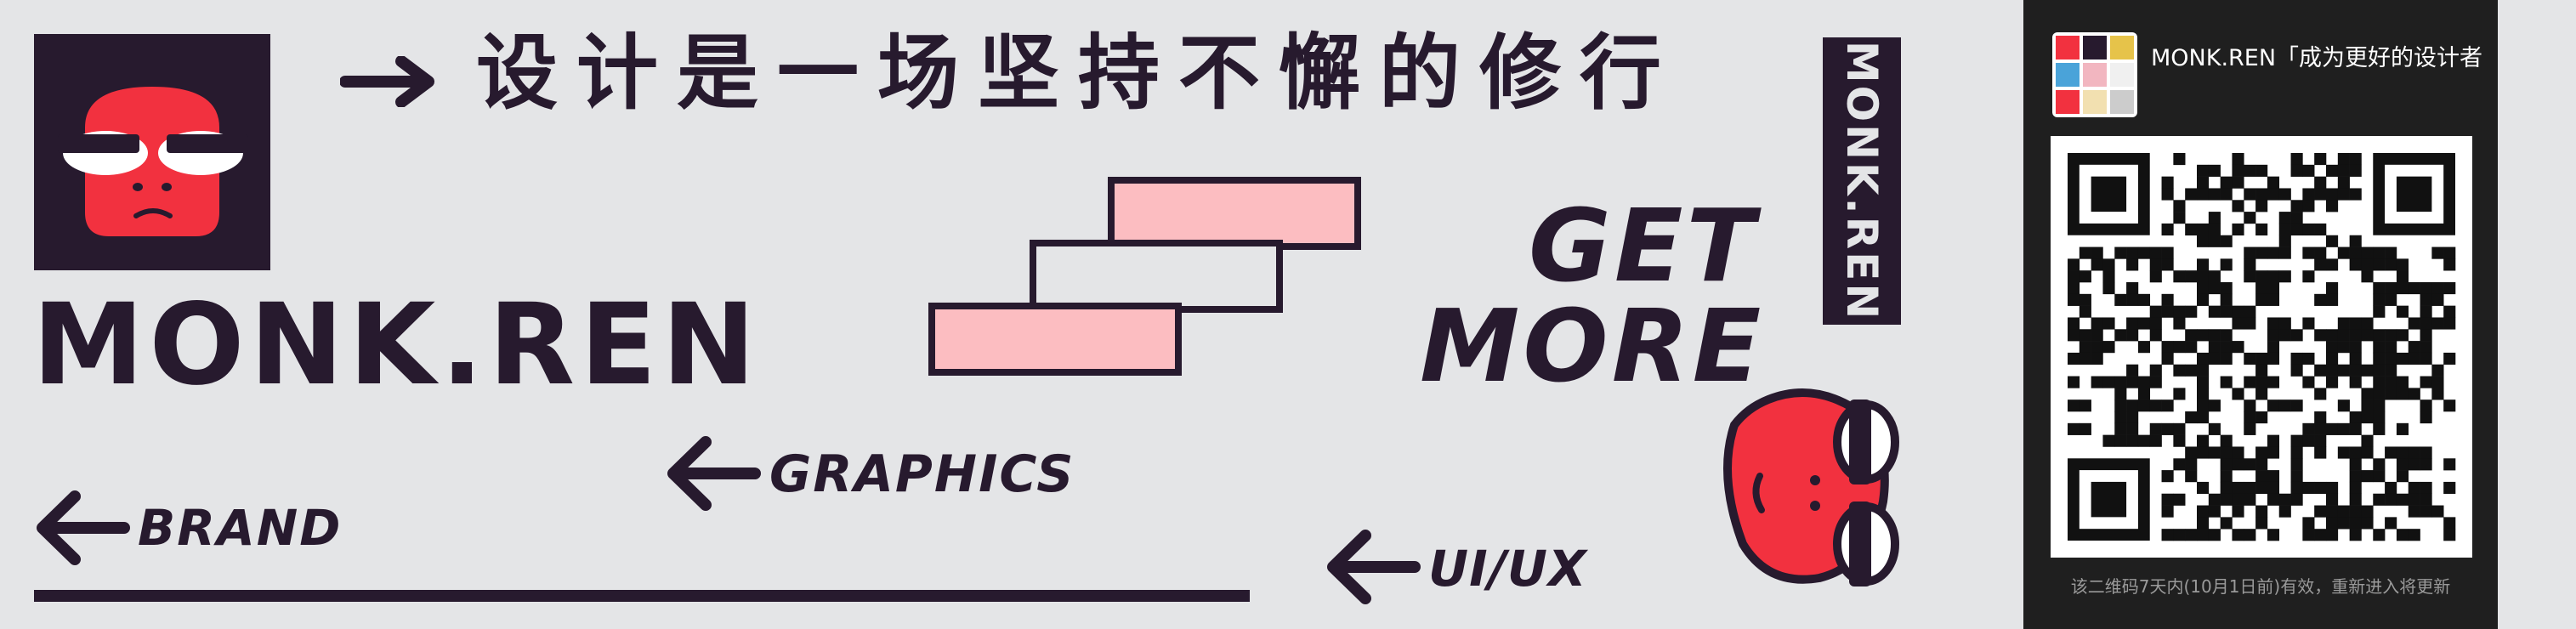  I want to click on baseline-bar, so click(642, 596).